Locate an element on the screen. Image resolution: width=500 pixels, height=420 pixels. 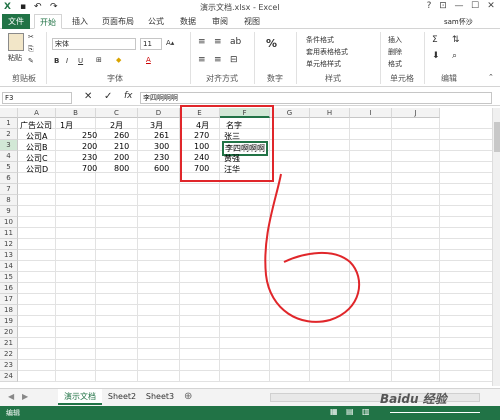
sheet-tab-active: 演示文档 is located at coordinates (80, 397).